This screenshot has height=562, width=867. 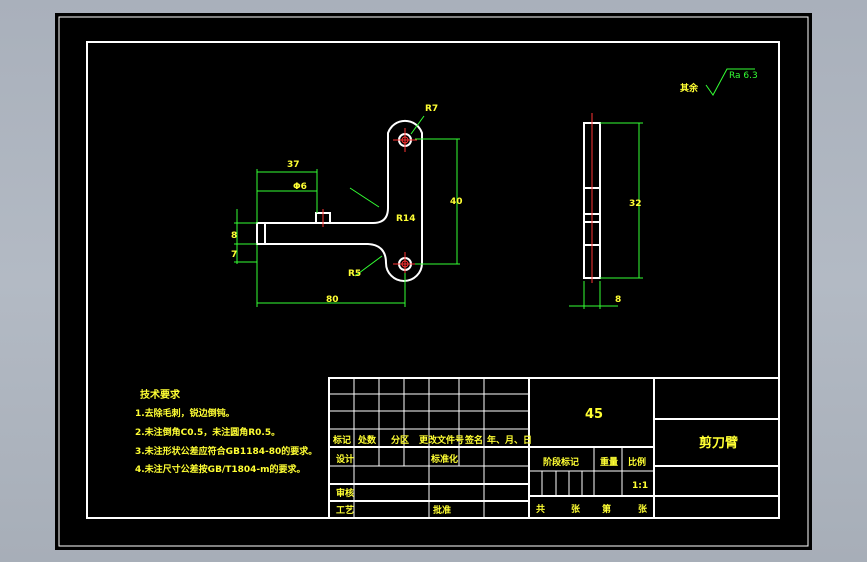 What do you see at coordinates (431, 109) in the screenshot?
I see `dim-top-hole: R7` at bounding box center [431, 109].